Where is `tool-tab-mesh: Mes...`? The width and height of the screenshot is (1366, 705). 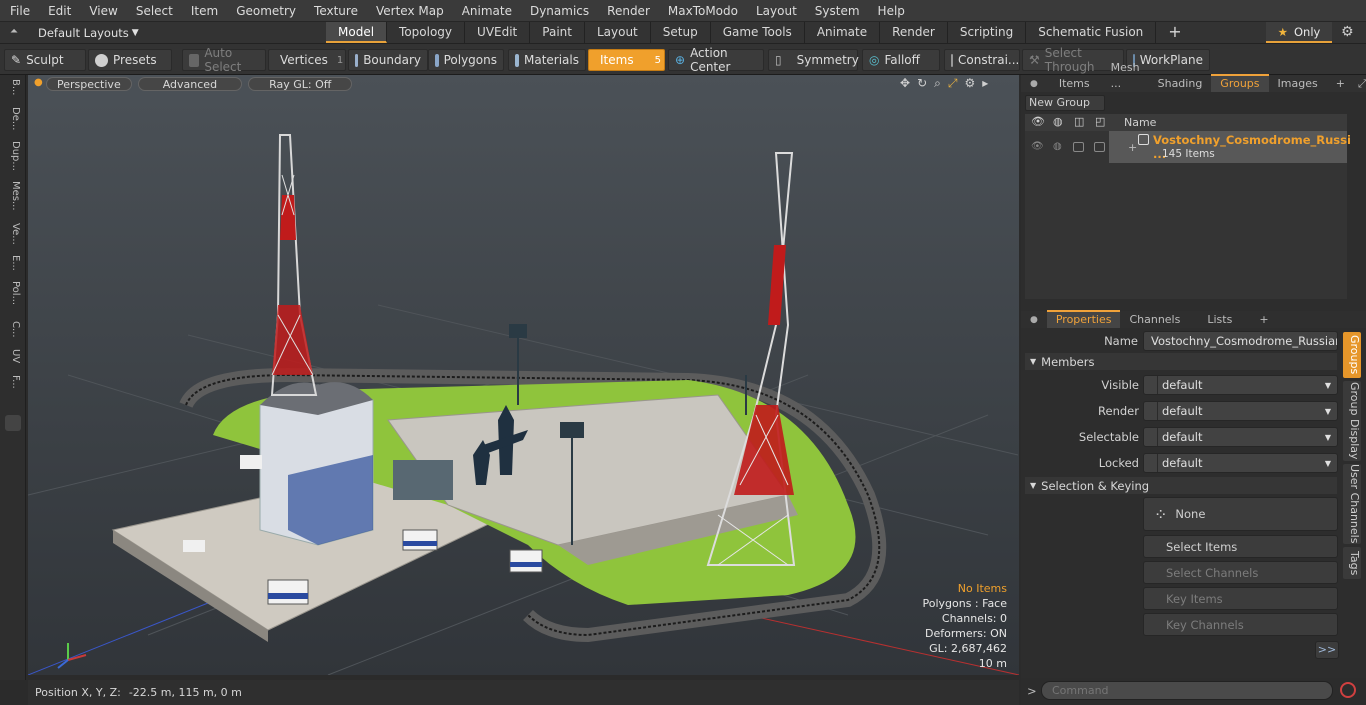
tool-tab-mesh: Mes... is located at coordinates (13, 196).